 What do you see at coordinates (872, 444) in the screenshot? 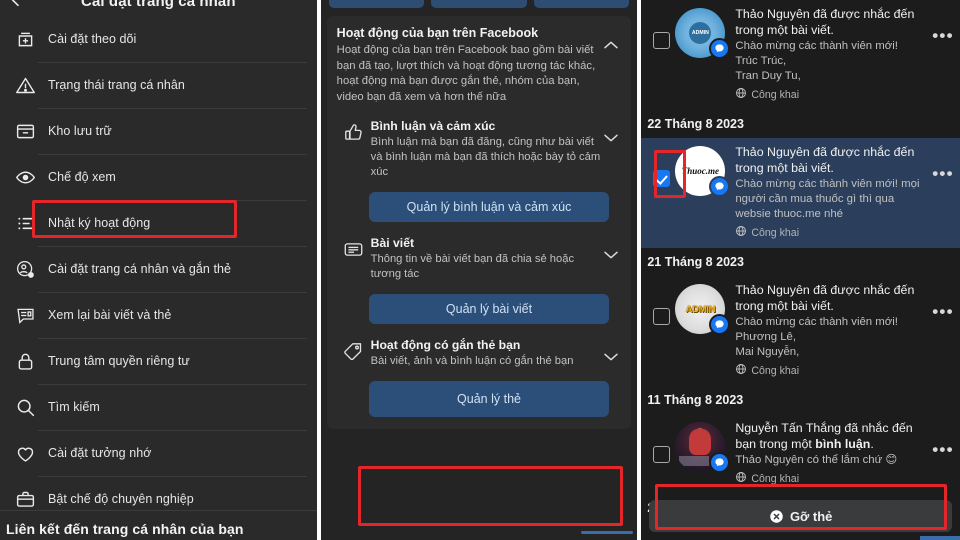
I see `item-title-suffix: .` at bounding box center [872, 444].